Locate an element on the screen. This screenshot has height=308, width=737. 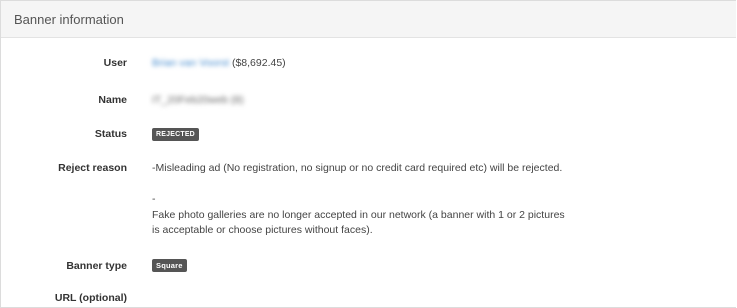
name-label: Name is located at coordinates (112, 100).